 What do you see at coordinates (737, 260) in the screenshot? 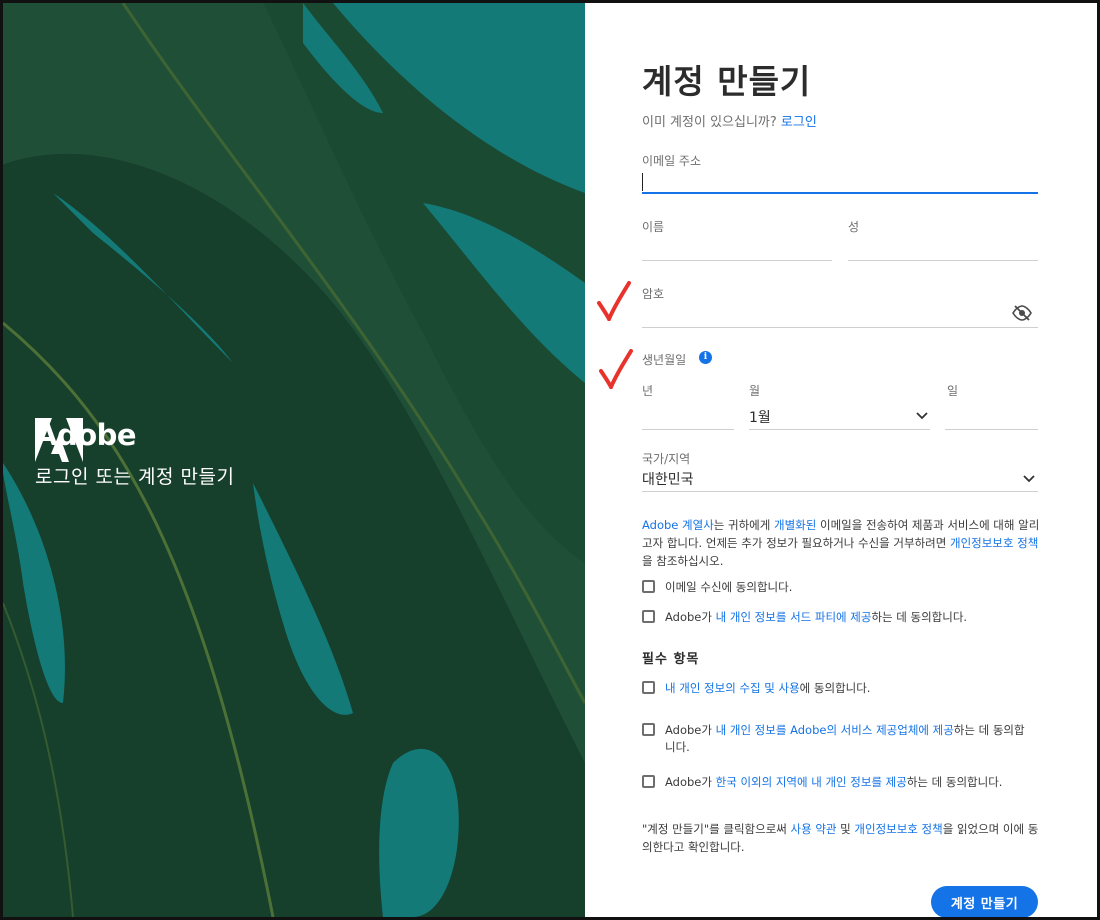
I see `first-name-underline` at bounding box center [737, 260].